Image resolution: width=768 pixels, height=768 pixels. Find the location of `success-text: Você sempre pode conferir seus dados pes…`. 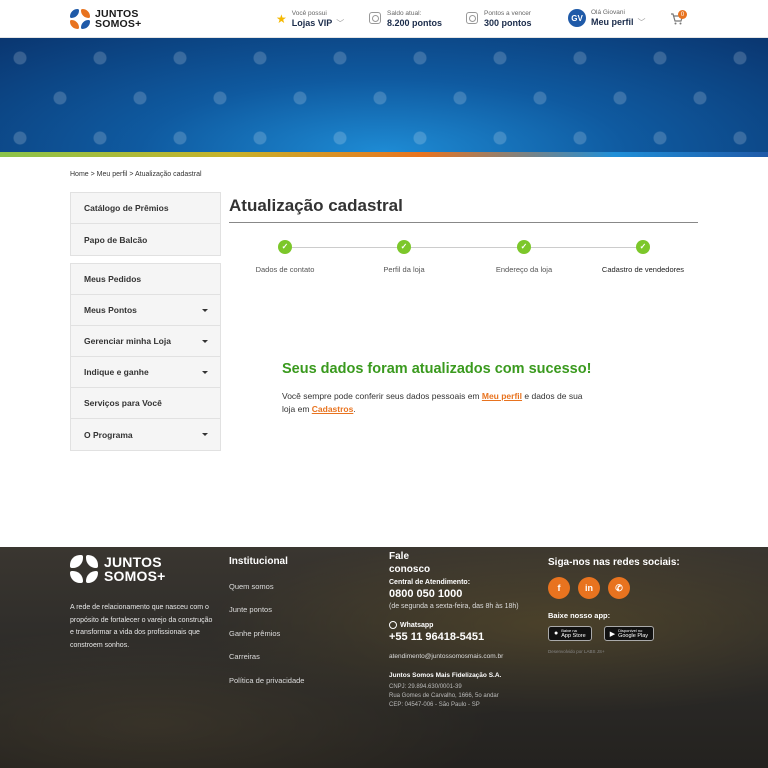

success-text: Você sempre pode conferir seus dados pes… is located at coordinates (432, 402).